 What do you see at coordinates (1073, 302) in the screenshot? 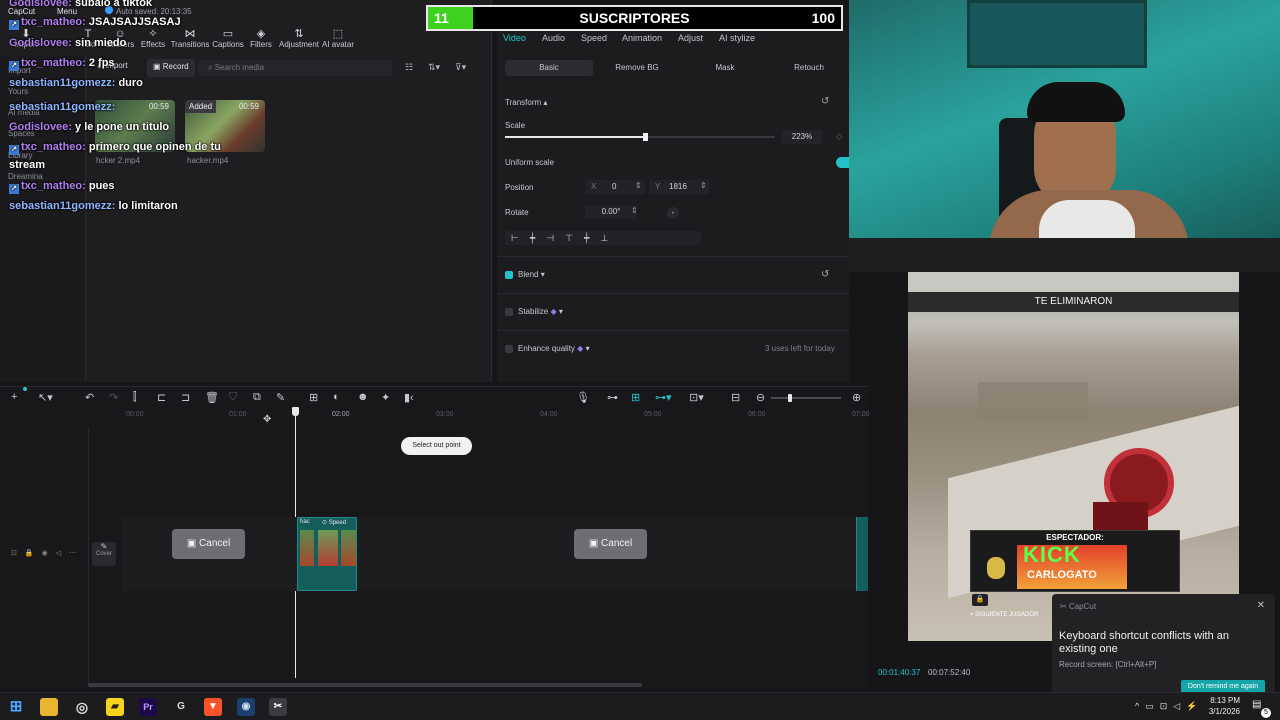
I see `eliminated-banner: TE ELIMINARON` at bounding box center [1073, 302].